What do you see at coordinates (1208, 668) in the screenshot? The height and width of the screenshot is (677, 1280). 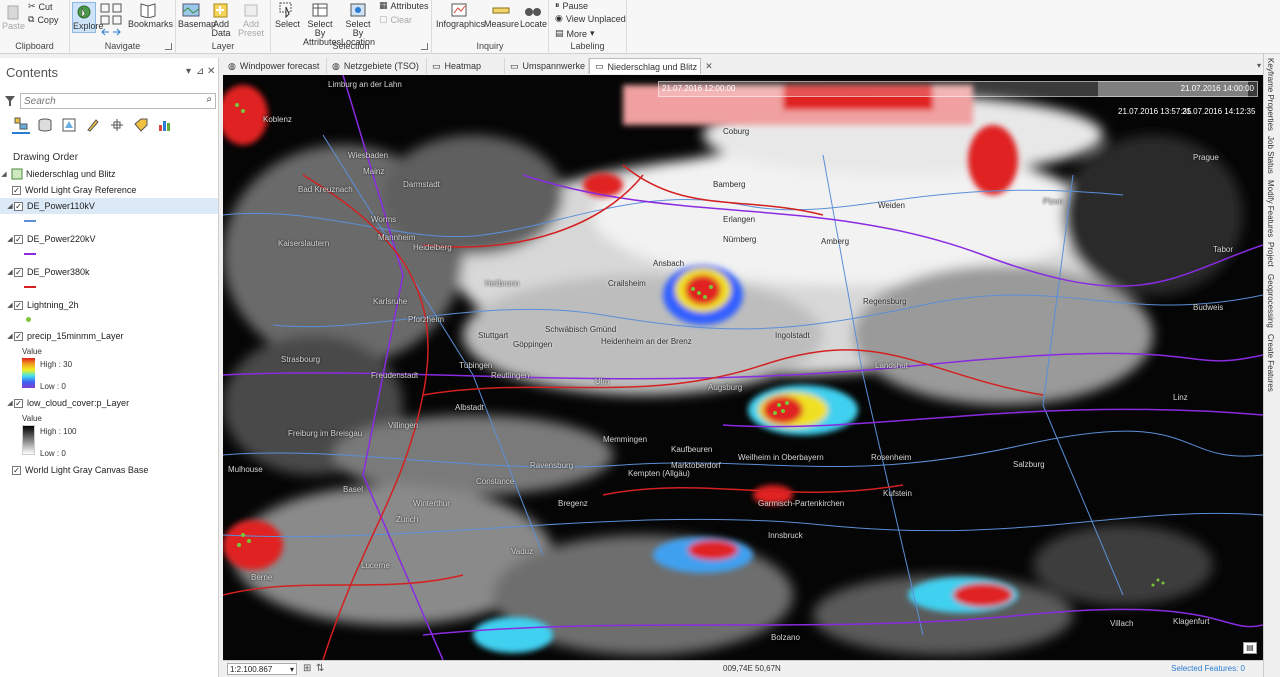 I see `selected-features-count: Selected Features: 0` at bounding box center [1208, 668].